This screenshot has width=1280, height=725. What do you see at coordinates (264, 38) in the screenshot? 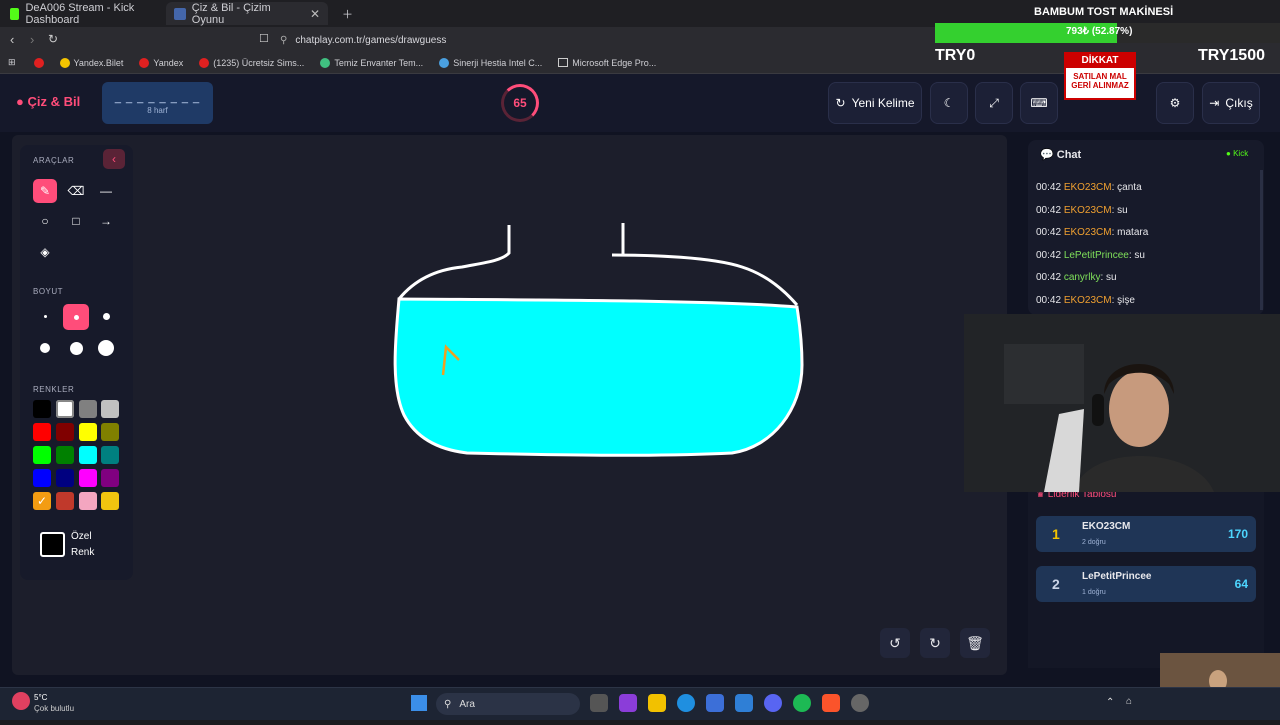
I see `bookmark-icon: ☐` at bounding box center [264, 38].